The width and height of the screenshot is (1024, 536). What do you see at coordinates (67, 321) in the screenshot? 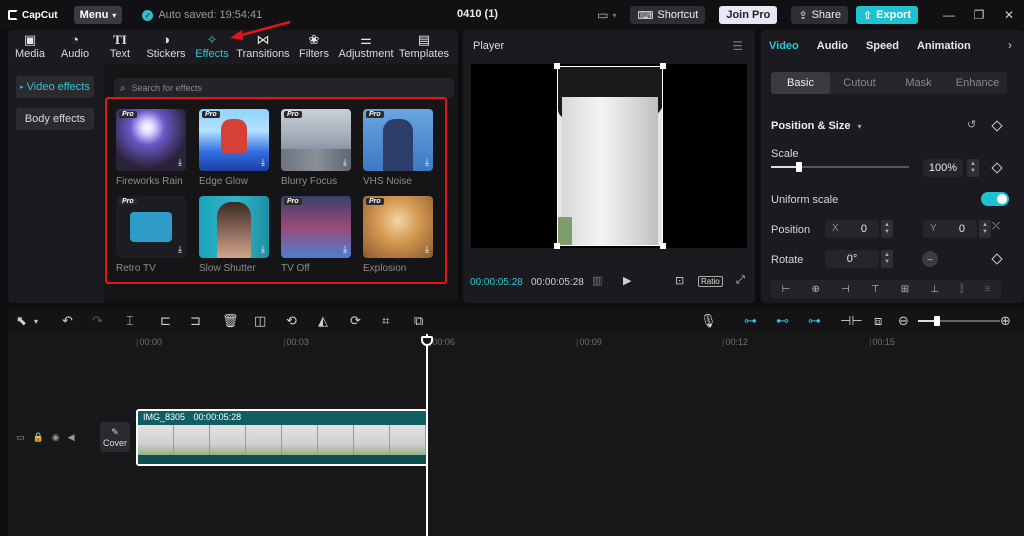
I see `undo-icon: ↶` at bounding box center [67, 321].